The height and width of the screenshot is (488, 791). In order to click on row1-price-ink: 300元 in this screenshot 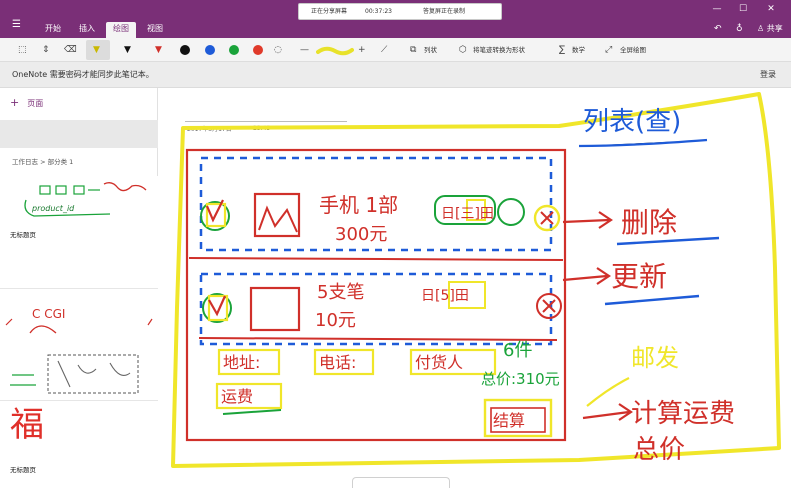, I will do `click(361, 234)`.